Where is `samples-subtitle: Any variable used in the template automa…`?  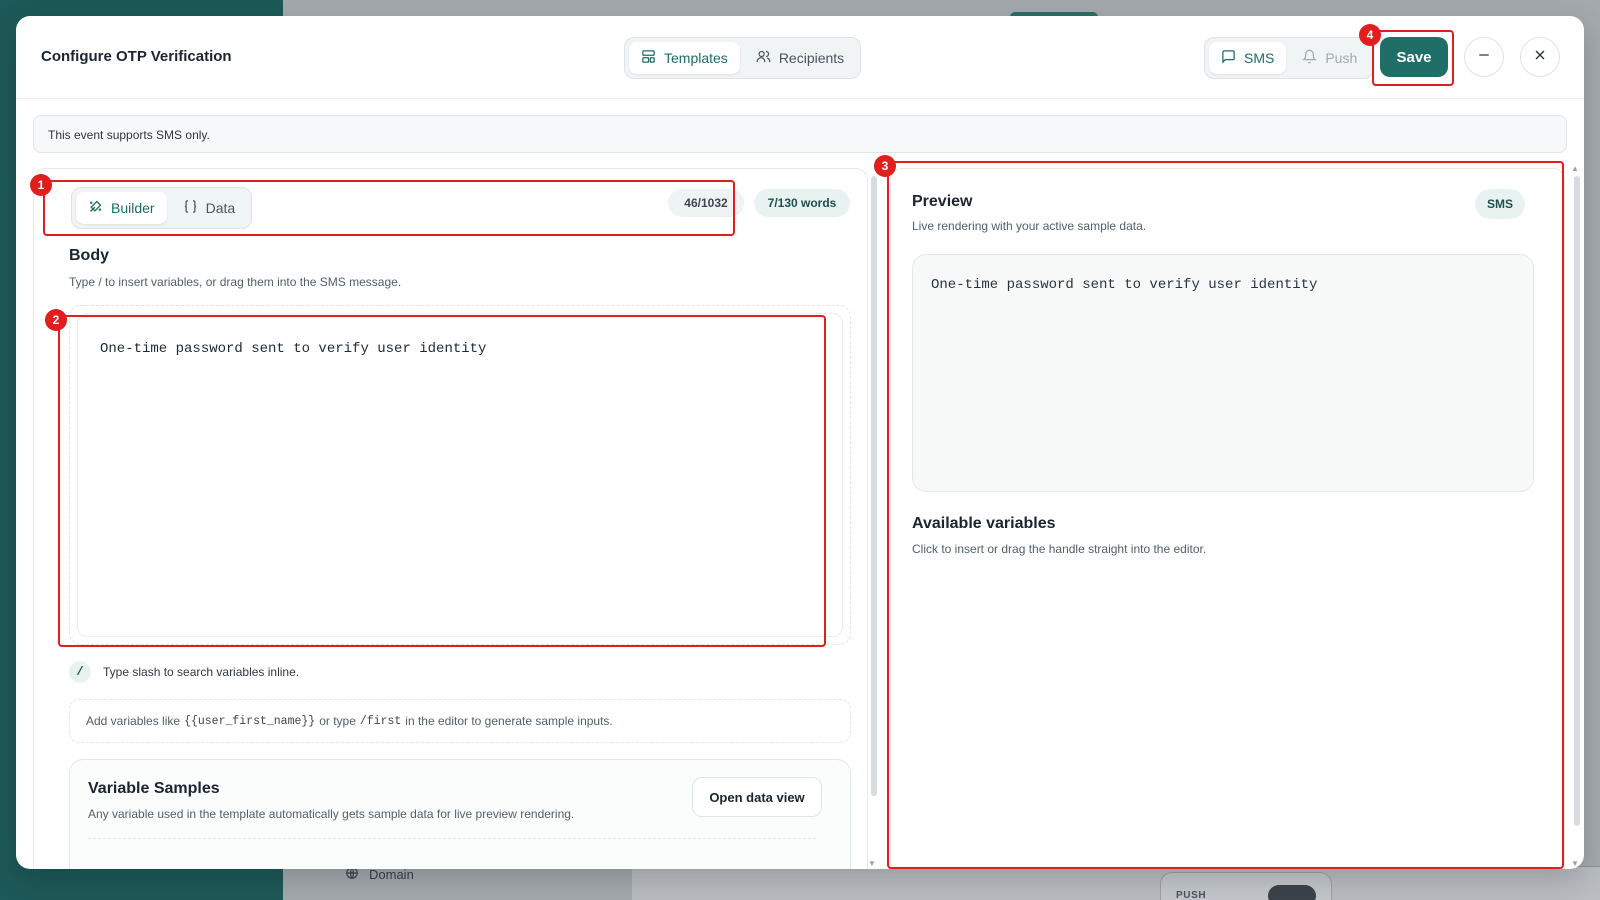
samples-subtitle: Any variable used in the template automa… is located at coordinates (331, 814).